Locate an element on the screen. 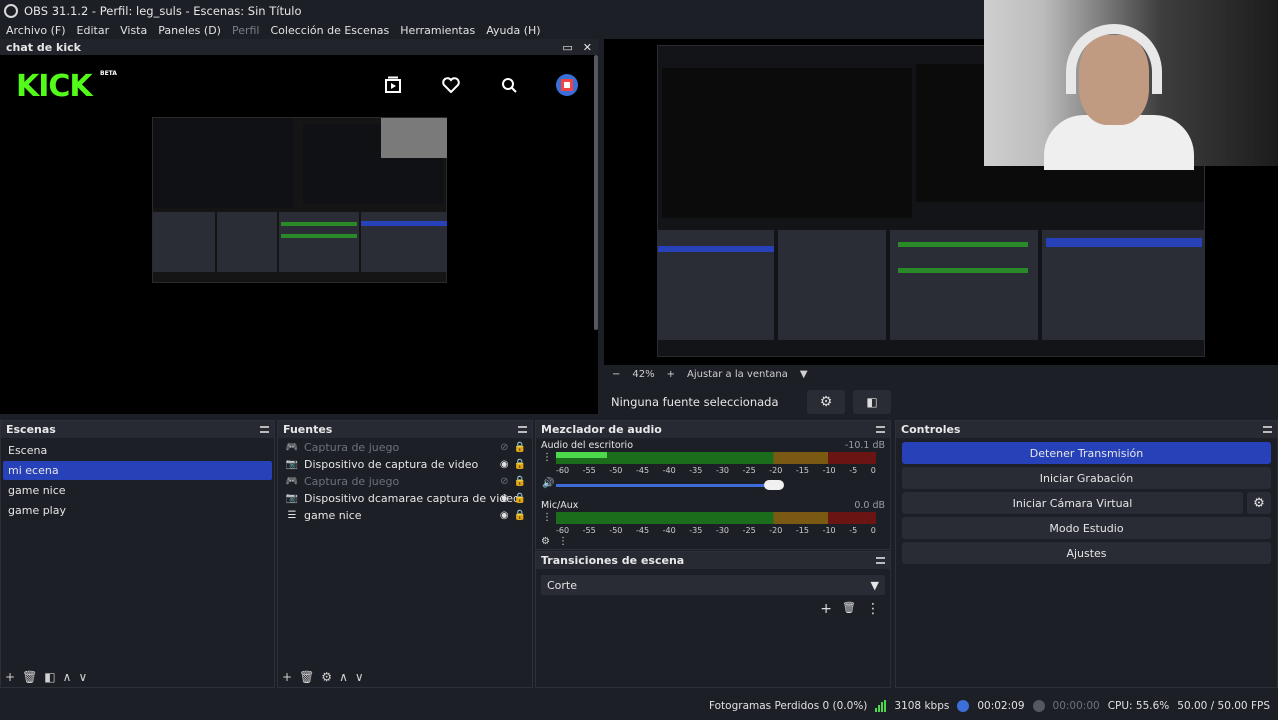  menu-ayuda: Ayuda (H) is located at coordinates (513, 30).